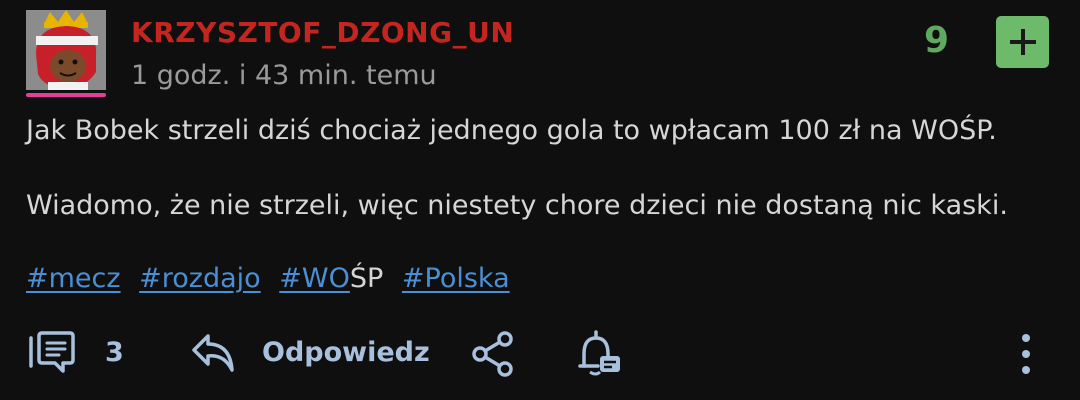 This screenshot has height=400, width=1080. I want to click on avatar, so click(66, 50).